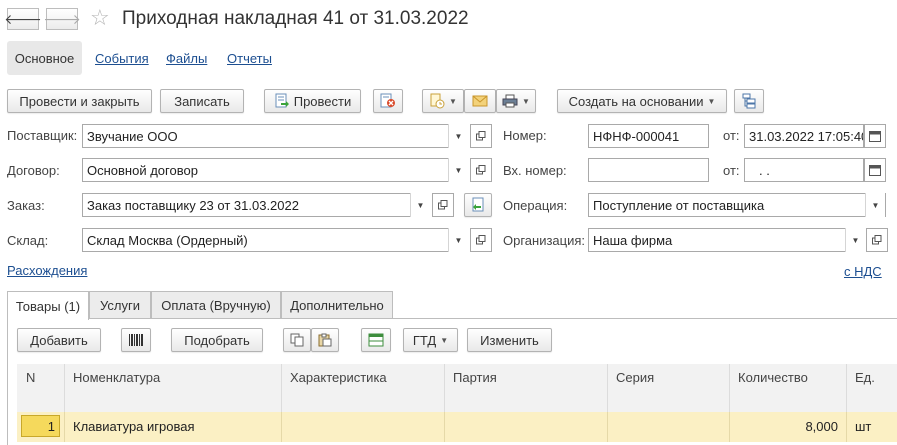 This screenshot has height=445, width=897. I want to click on fill-by-order-button, so click(478, 205).